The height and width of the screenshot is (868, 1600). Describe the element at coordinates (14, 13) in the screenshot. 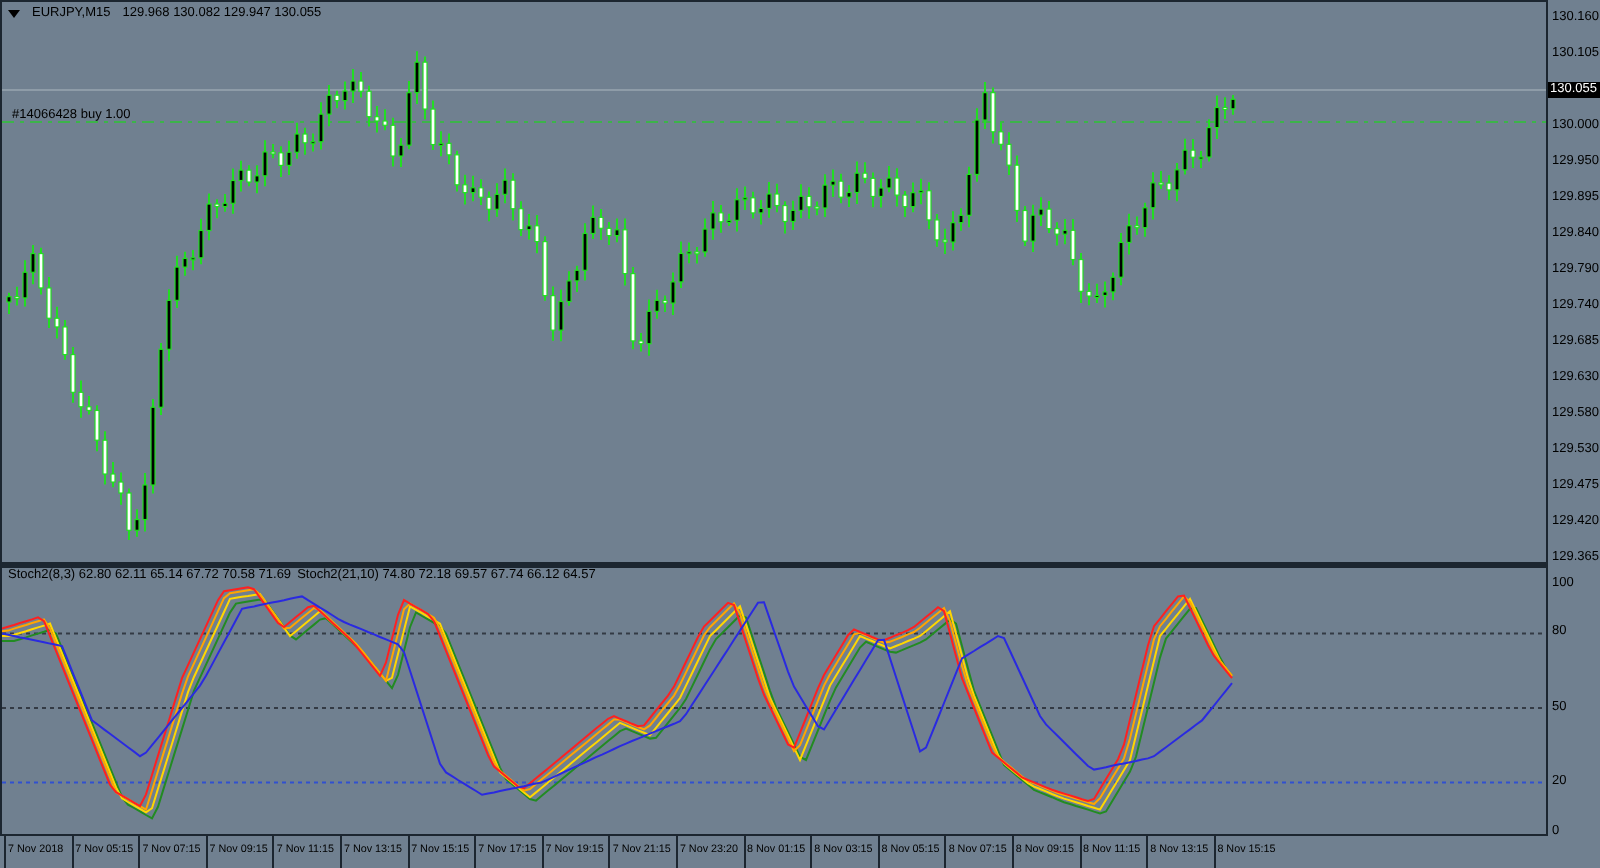

I see `dropdown-triangle-icon` at that location.